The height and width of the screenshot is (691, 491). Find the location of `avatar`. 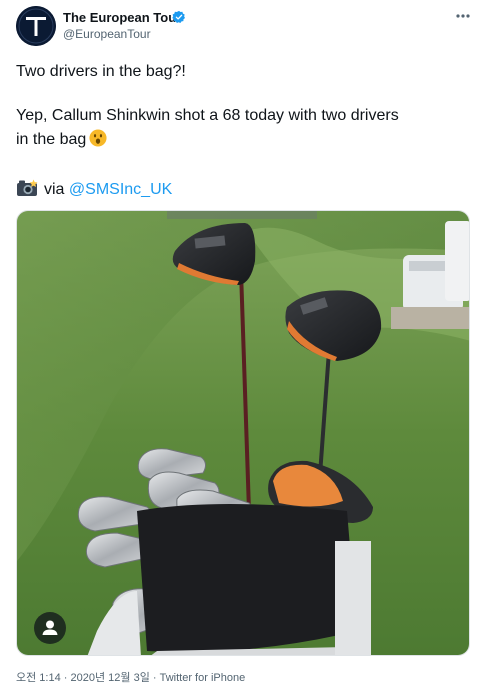

avatar is located at coordinates (36, 26).